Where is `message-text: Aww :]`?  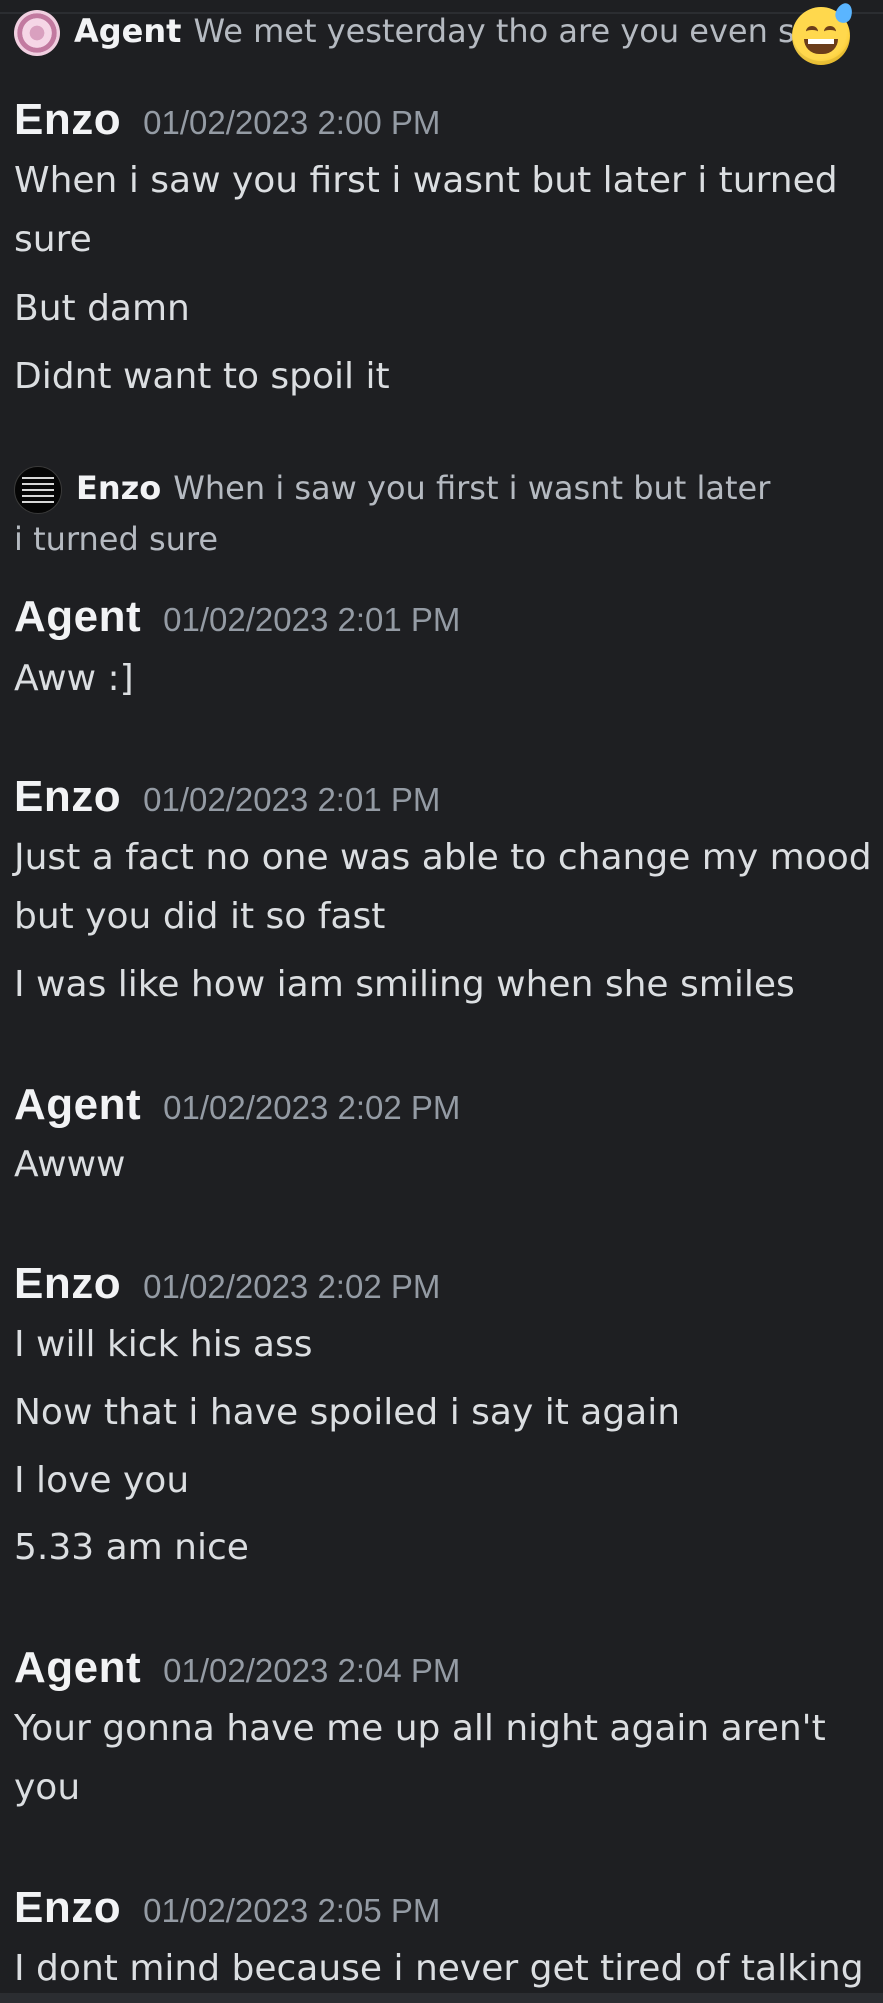
message-text: Aww :] is located at coordinates (74, 678).